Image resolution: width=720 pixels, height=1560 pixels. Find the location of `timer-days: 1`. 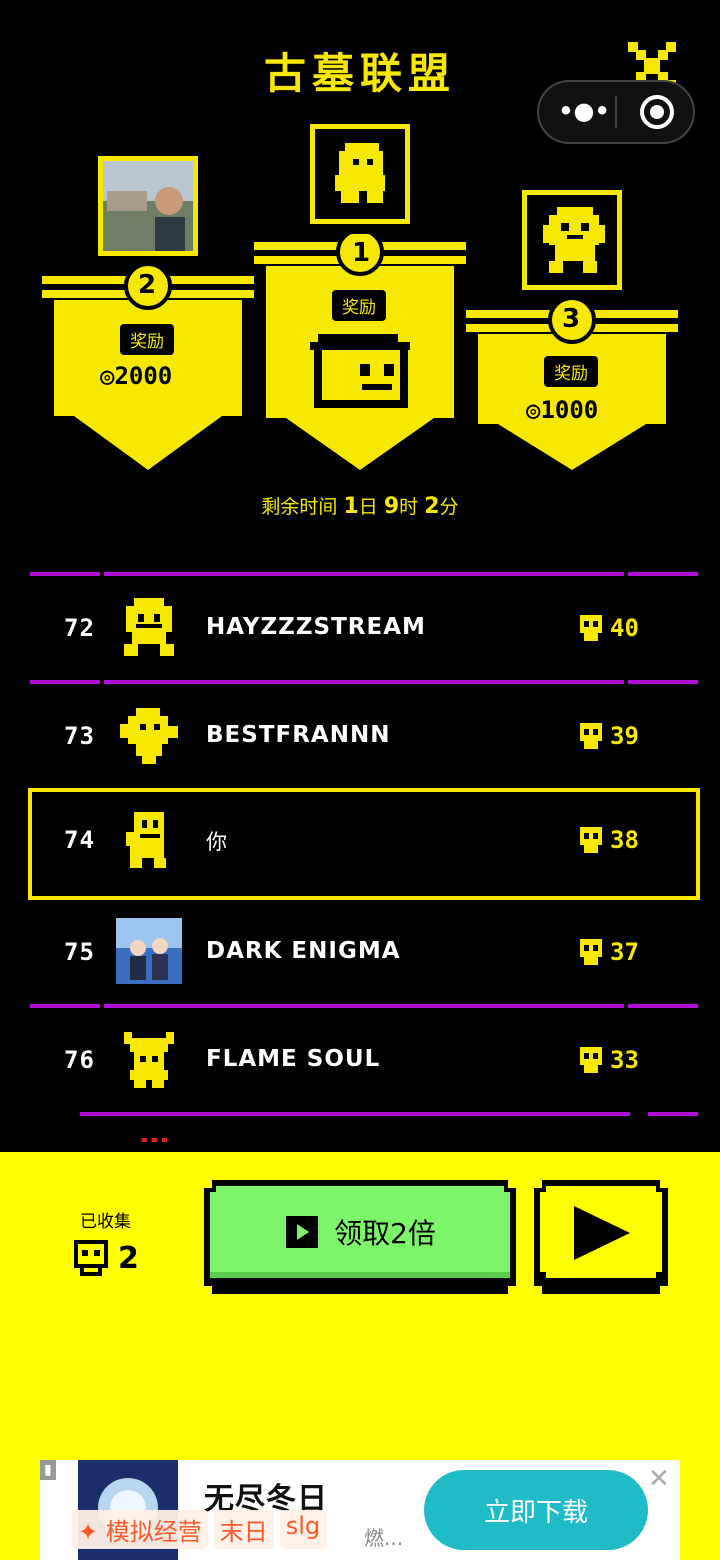

timer-days: 1 is located at coordinates (351, 506).